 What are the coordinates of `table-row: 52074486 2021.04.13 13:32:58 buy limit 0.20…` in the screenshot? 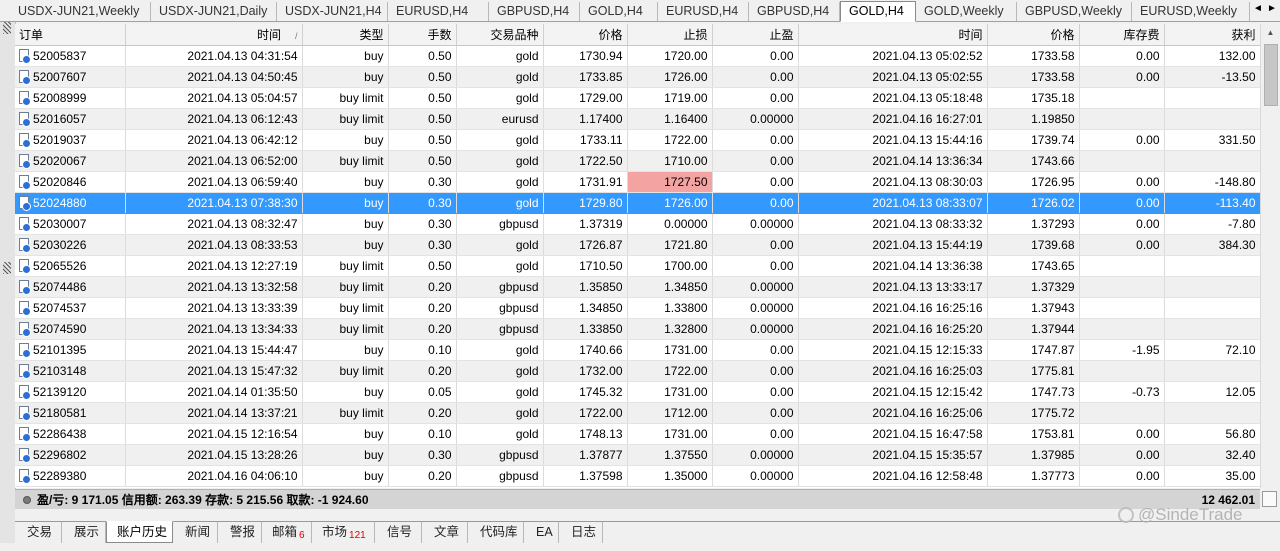 It's located at (637, 287).